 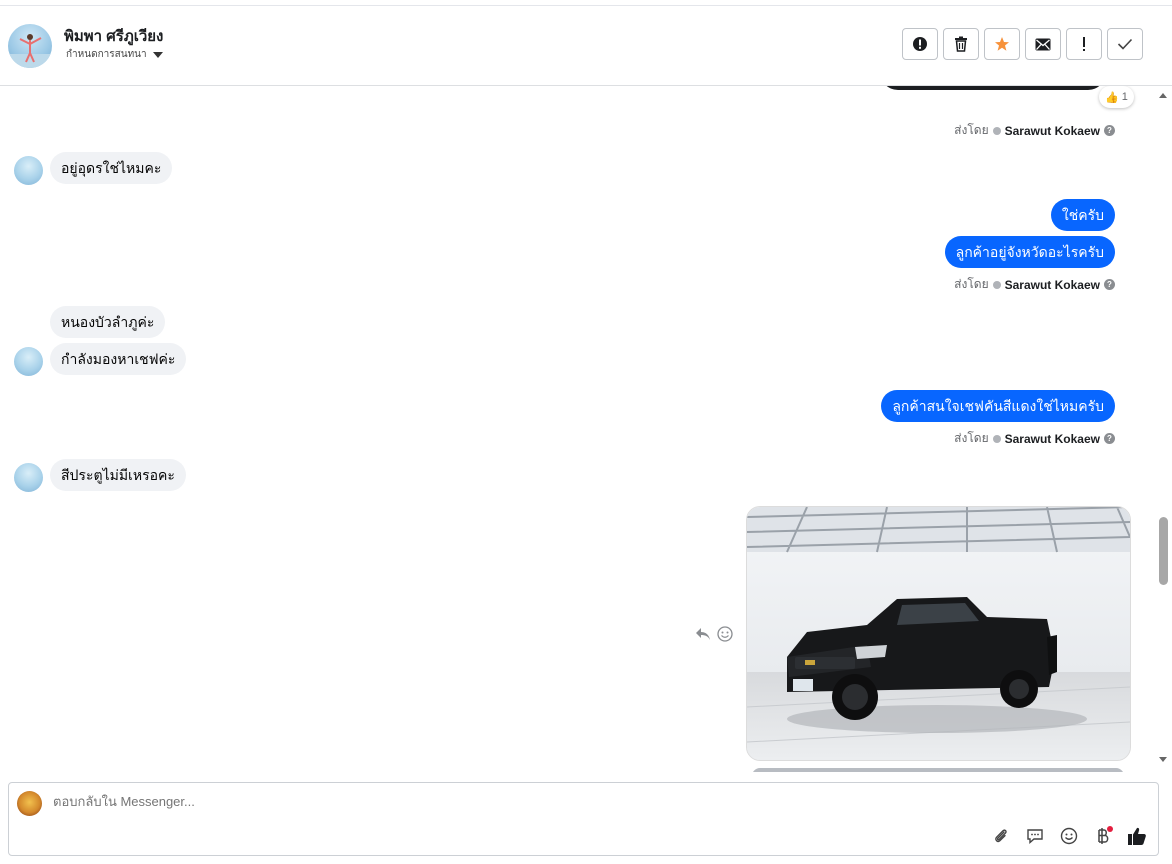 What do you see at coordinates (118, 359) in the screenshot?
I see `incoming-message: กำลังมองหาเชฟค่ะ` at bounding box center [118, 359].